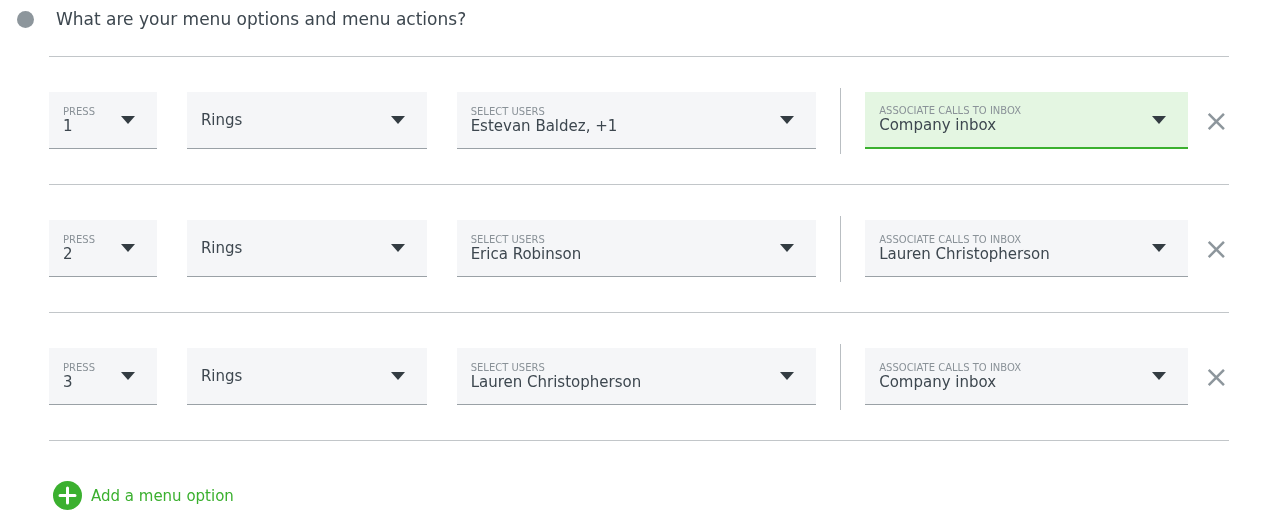 Image resolution: width=1276 pixels, height=515 pixels. I want to click on question-text: What are your menu options and menu actions?, so click(261, 19).